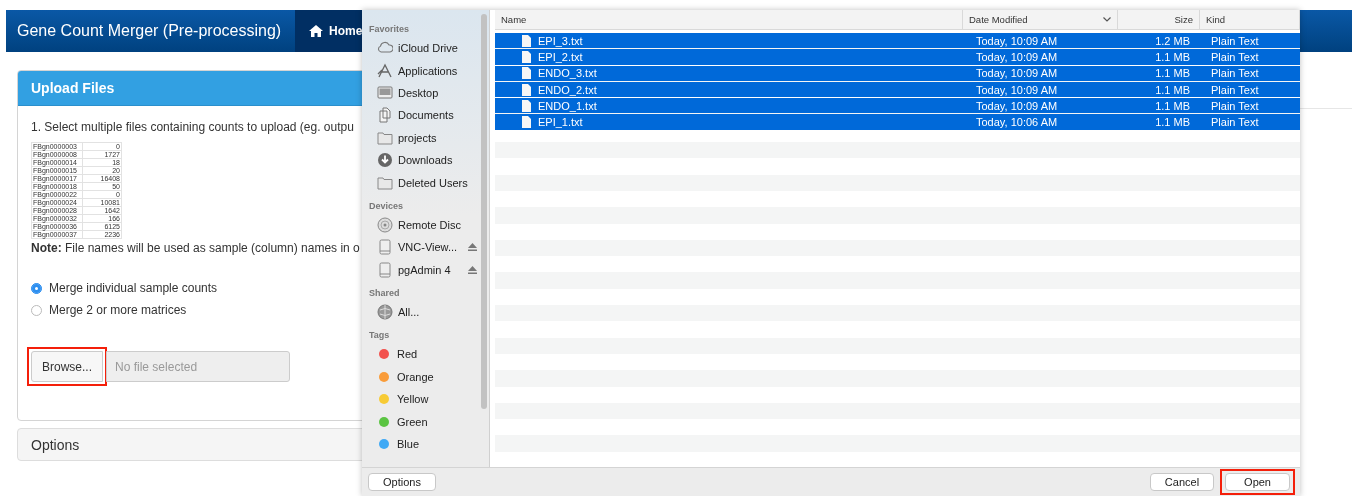 This screenshot has height=496, width=1352. What do you see at coordinates (385, 92) in the screenshot?
I see `monitor-icon` at bounding box center [385, 92].